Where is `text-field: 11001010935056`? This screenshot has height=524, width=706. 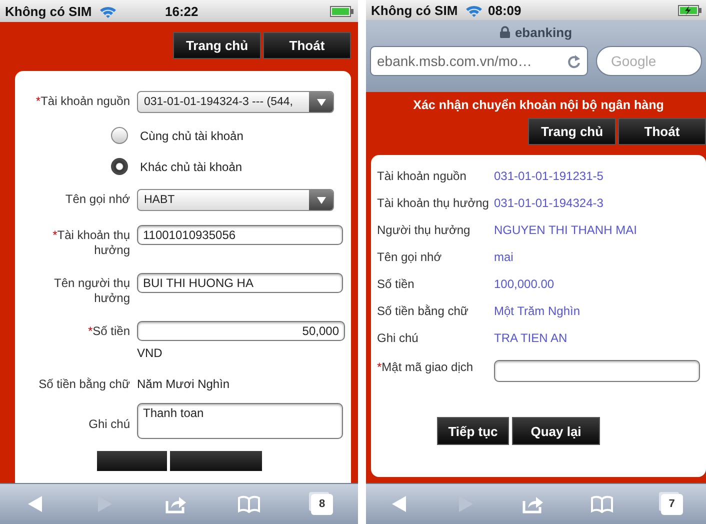
text-field: 11001010935056 is located at coordinates (240, 235).